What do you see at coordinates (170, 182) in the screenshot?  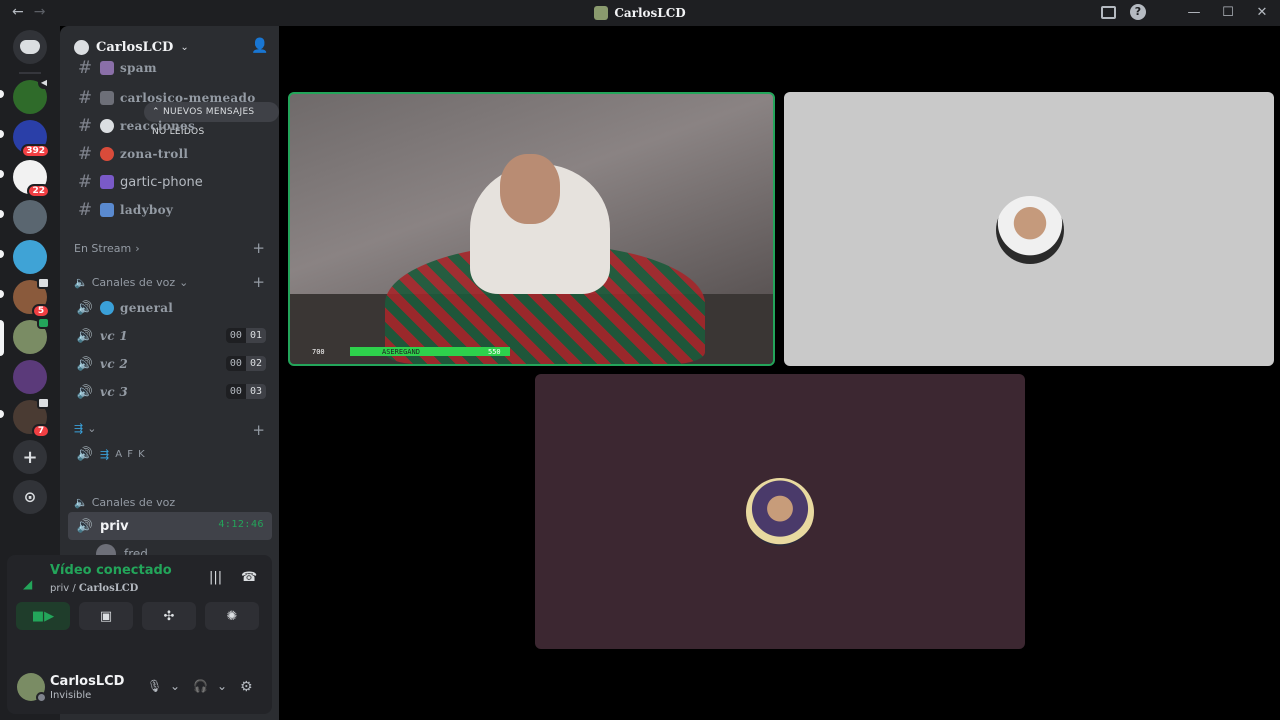 I see `channel-gartic-phone: # gartic-phone` at bounding box center [170, 182].